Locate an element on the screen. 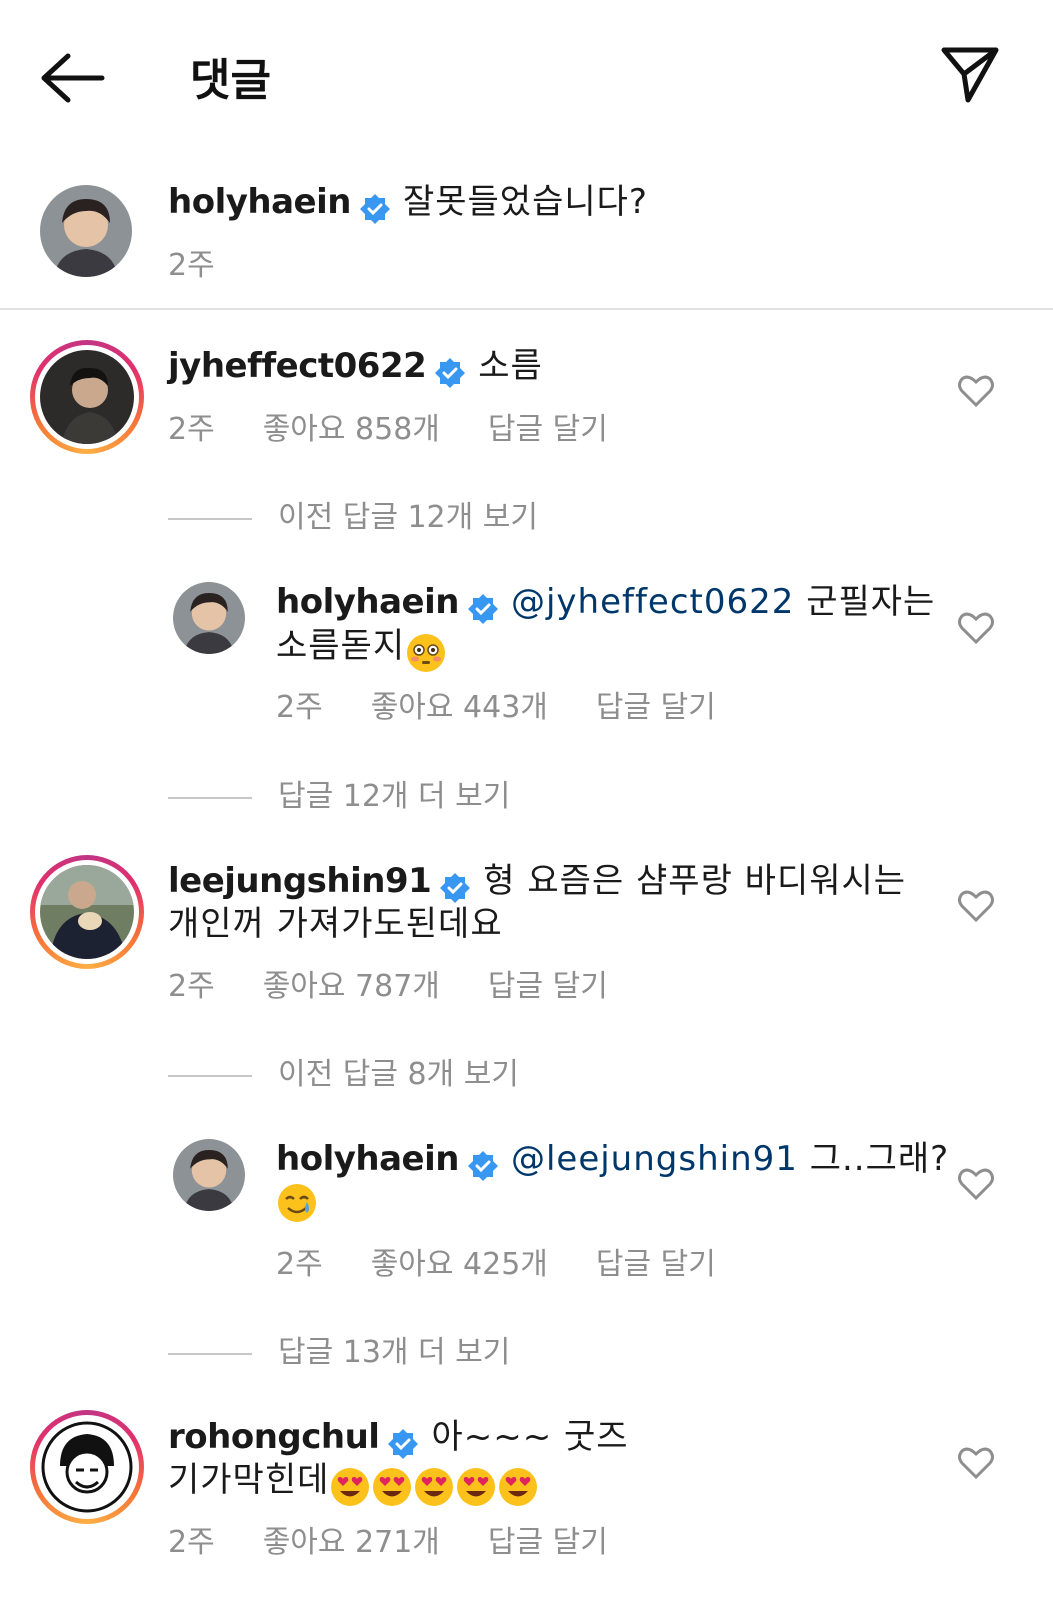 This screenshot has width=1053, height=1615. comment-meta: 2주 좋아요 271개 답글 달기 is located at coordinates (388, 1539).